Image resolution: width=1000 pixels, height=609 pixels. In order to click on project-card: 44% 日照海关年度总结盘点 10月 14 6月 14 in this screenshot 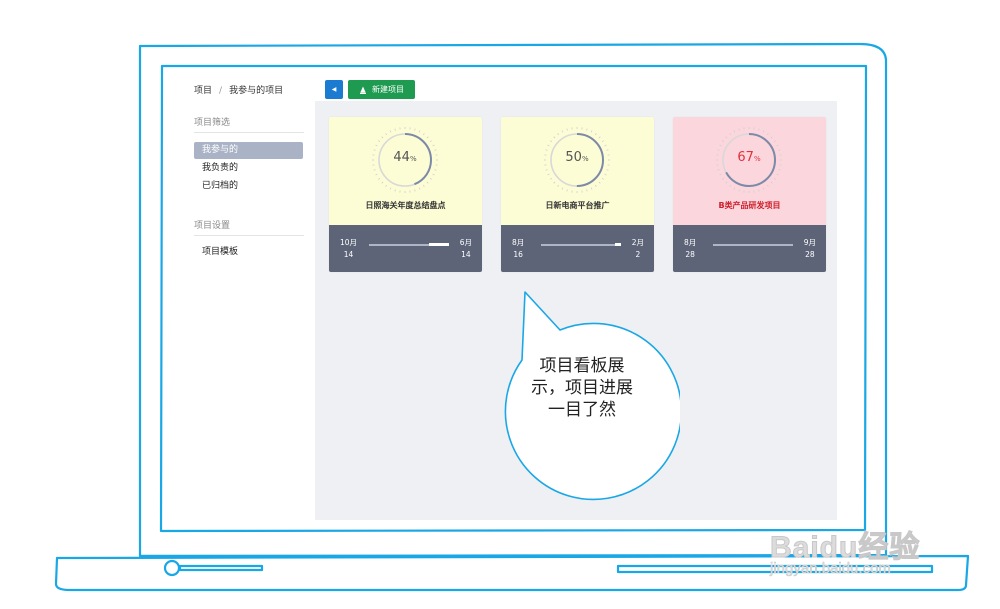, I will do `click(405, 194)`.